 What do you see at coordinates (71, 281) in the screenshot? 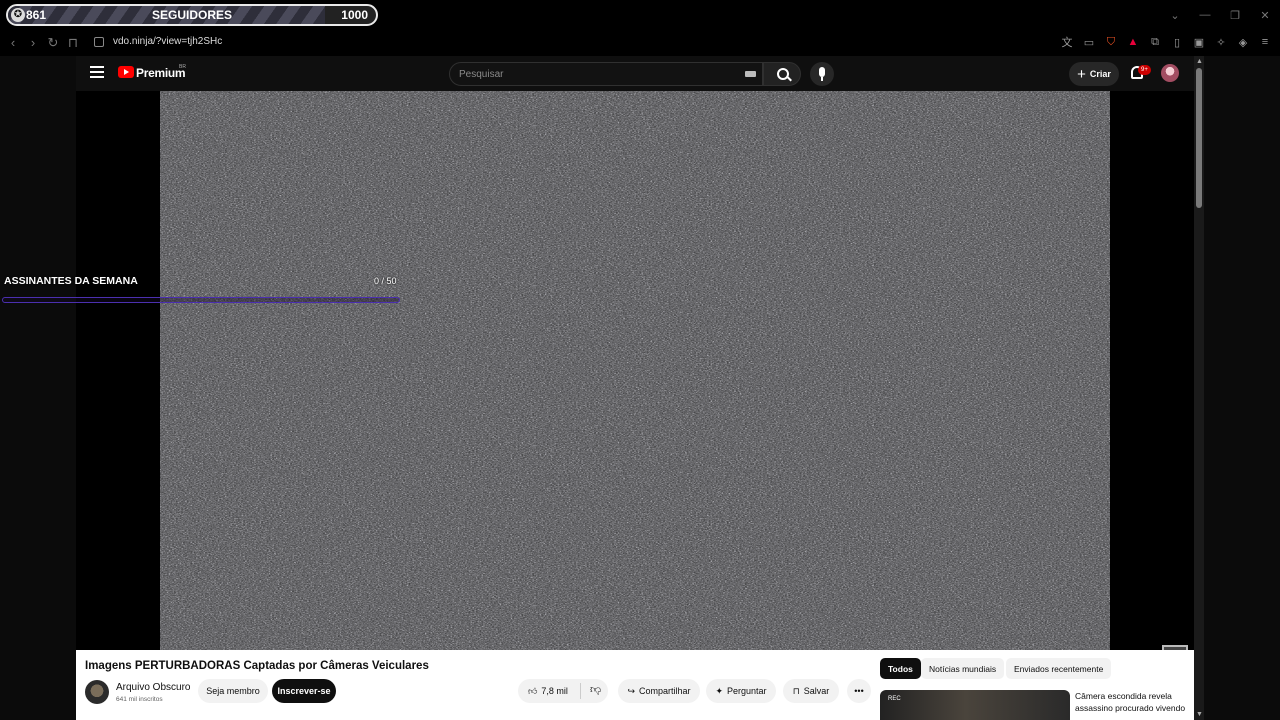
I see `weekly-subs-title: ASSINANTES DA SEMANA` at bounding box center [71, 281].